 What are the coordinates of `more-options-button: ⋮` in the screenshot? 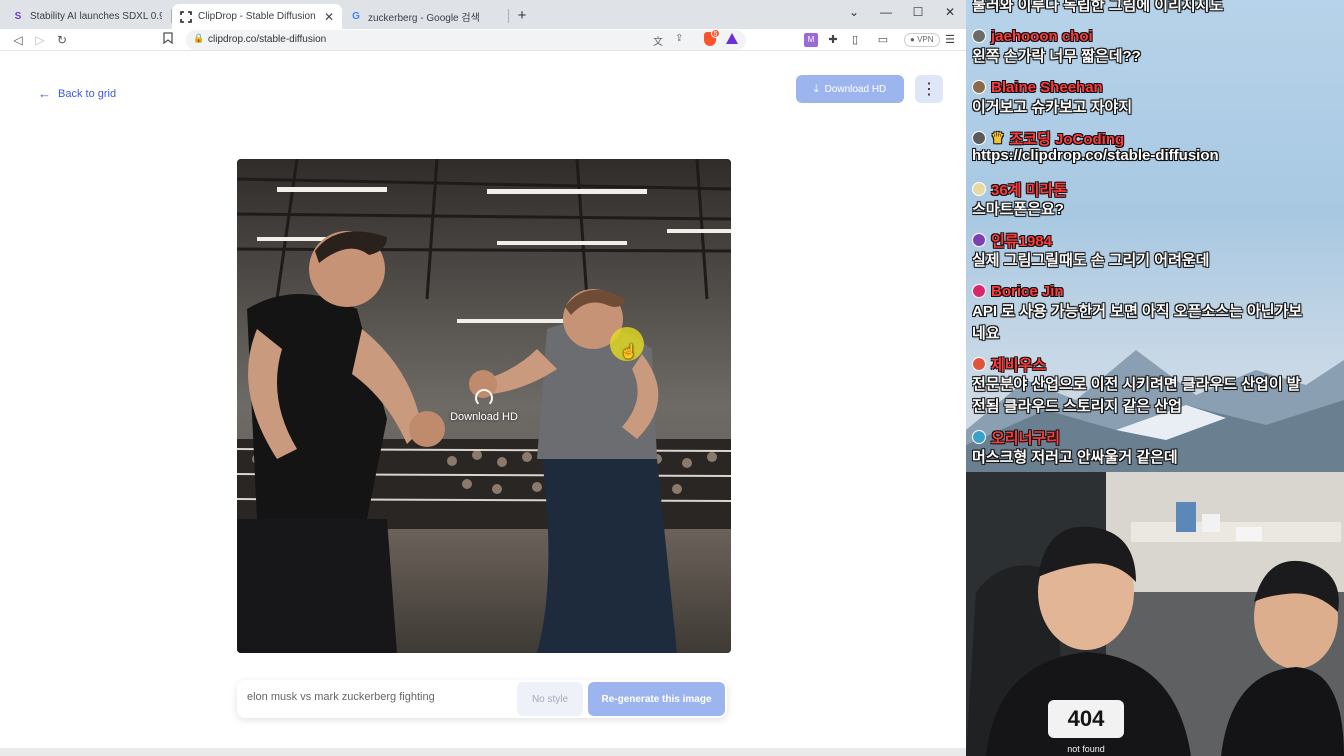 It's located at (929, 89).